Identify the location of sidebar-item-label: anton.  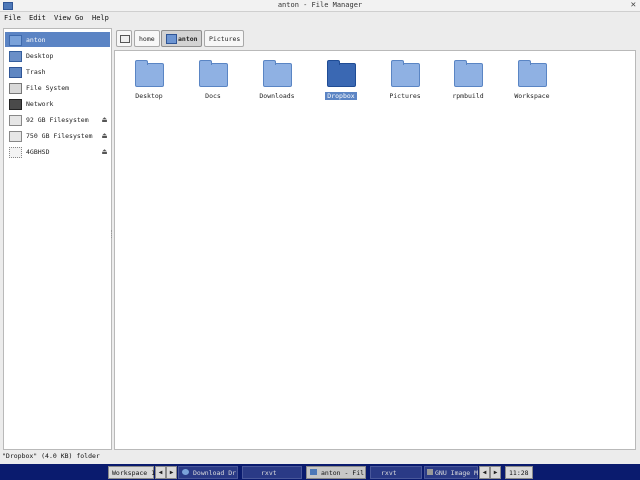
(36, 40).